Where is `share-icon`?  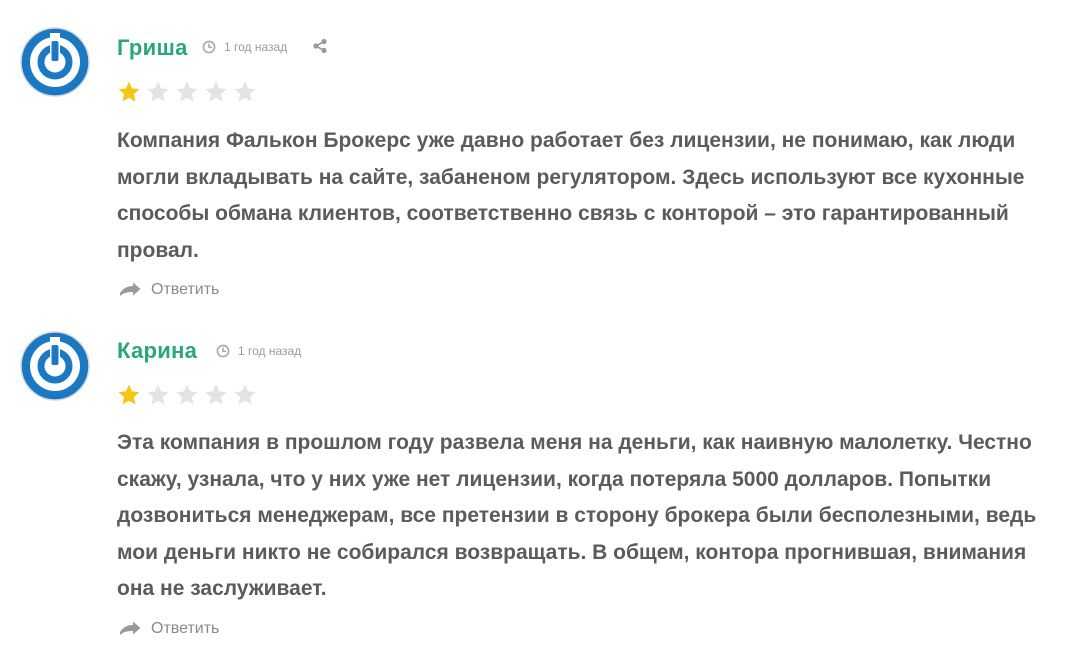
share-icon is located at coordinates (320, 46).